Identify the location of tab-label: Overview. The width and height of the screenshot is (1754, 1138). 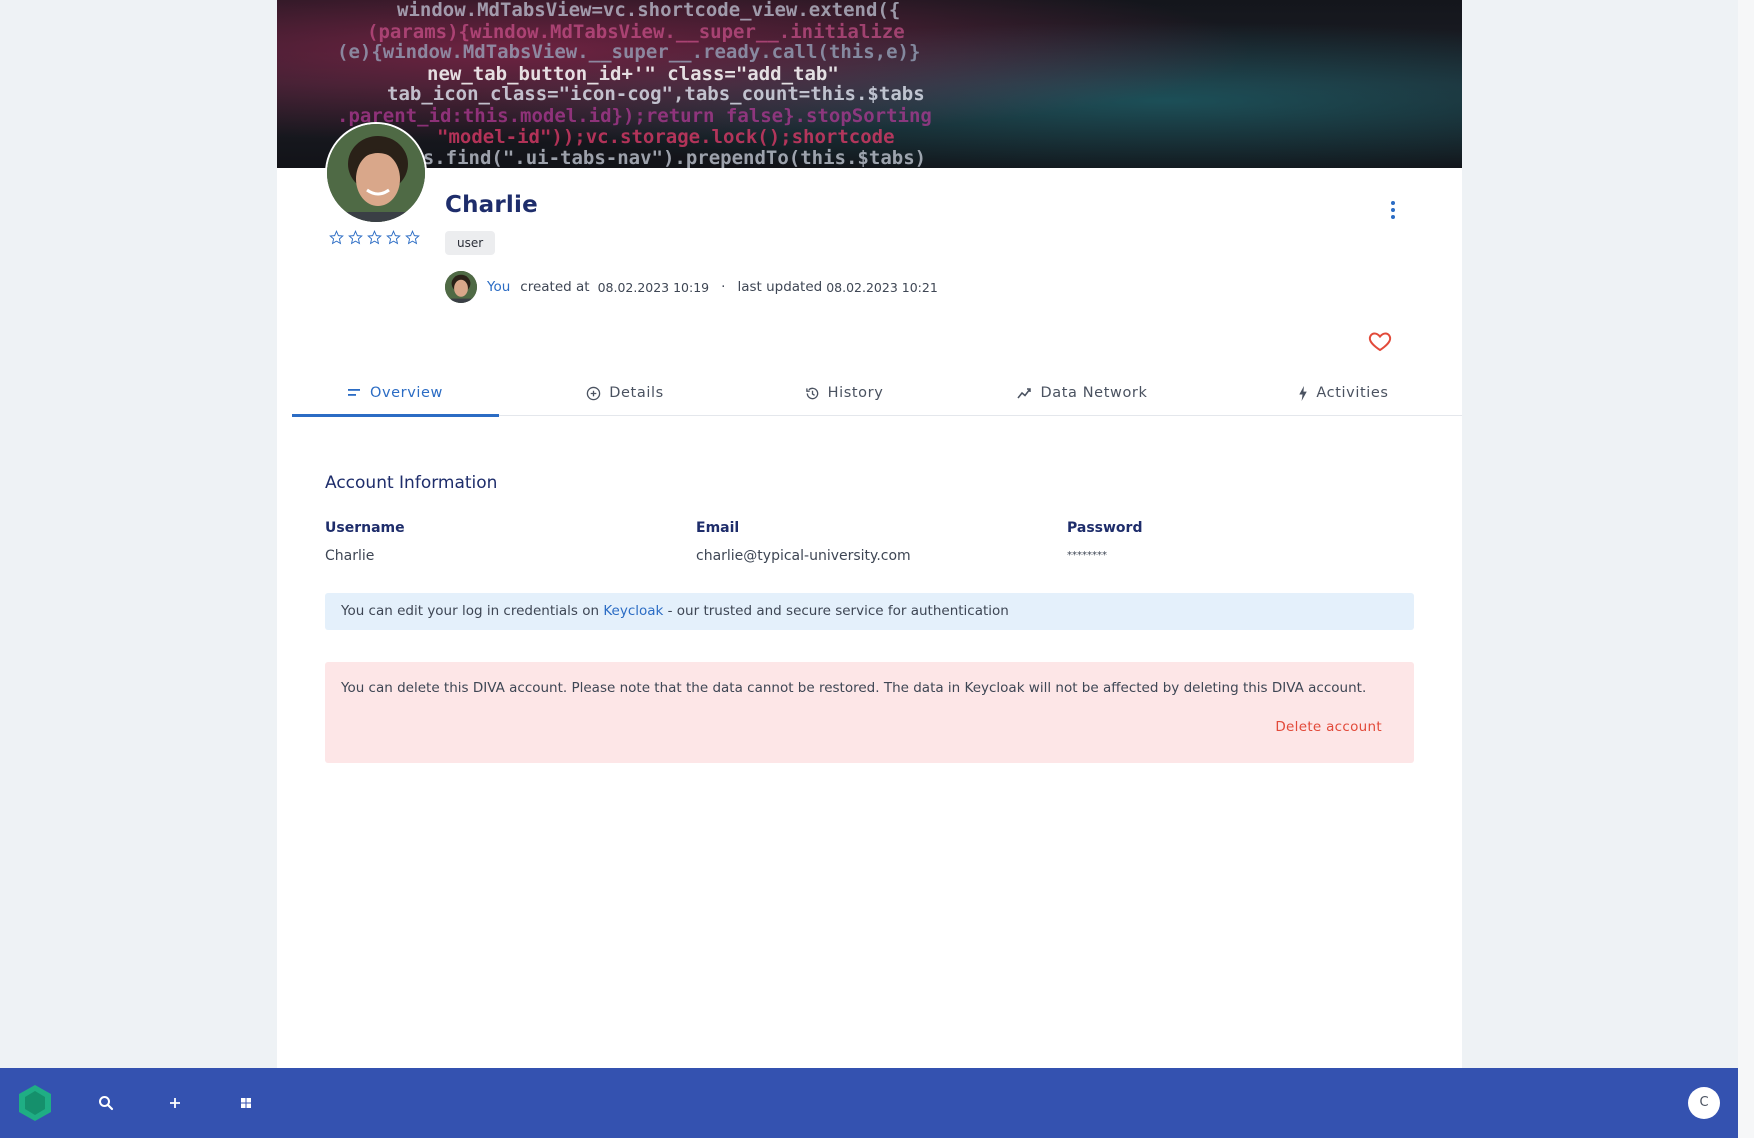
(406, 393).